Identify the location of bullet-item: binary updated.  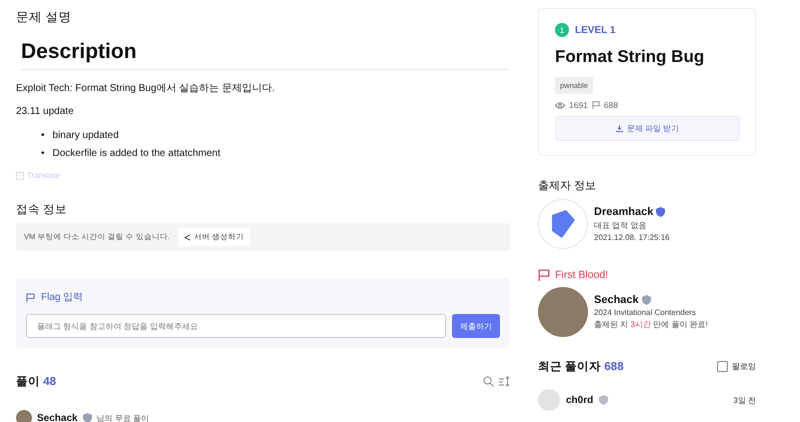
(85, 136).